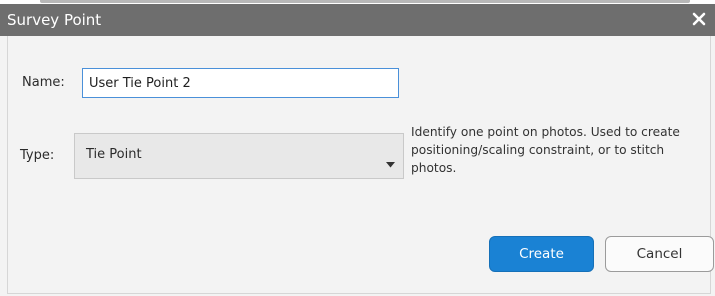 The image size is (715, 296). What do you see at coordinates (357, 20) in the screenshot?
I see `dialog-titlebar: Survey Point` at bounding box center [357, 20].